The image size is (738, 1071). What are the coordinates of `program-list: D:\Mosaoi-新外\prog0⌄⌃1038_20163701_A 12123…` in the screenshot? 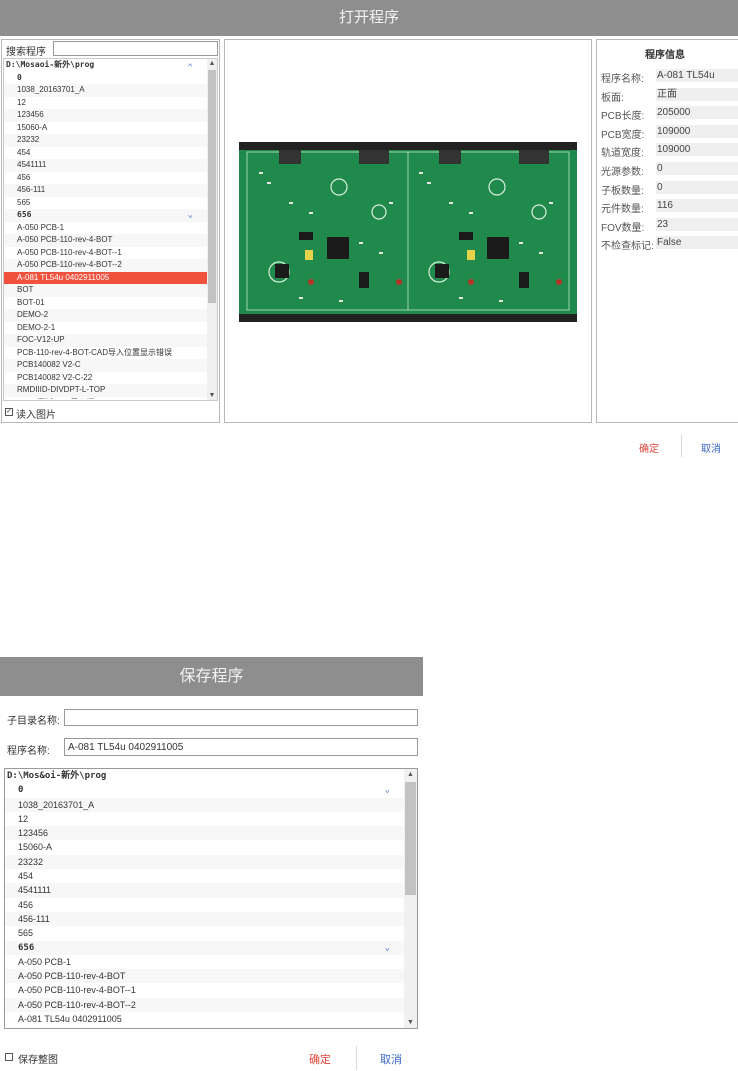 It's located at (105, 229).